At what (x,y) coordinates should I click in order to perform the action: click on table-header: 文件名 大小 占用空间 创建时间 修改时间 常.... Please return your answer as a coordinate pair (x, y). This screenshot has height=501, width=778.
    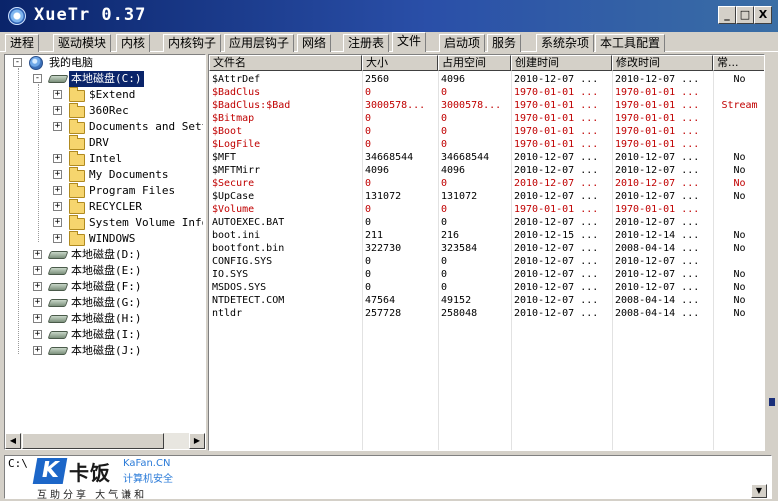
    Looking at the image, I should click on (486, 63).